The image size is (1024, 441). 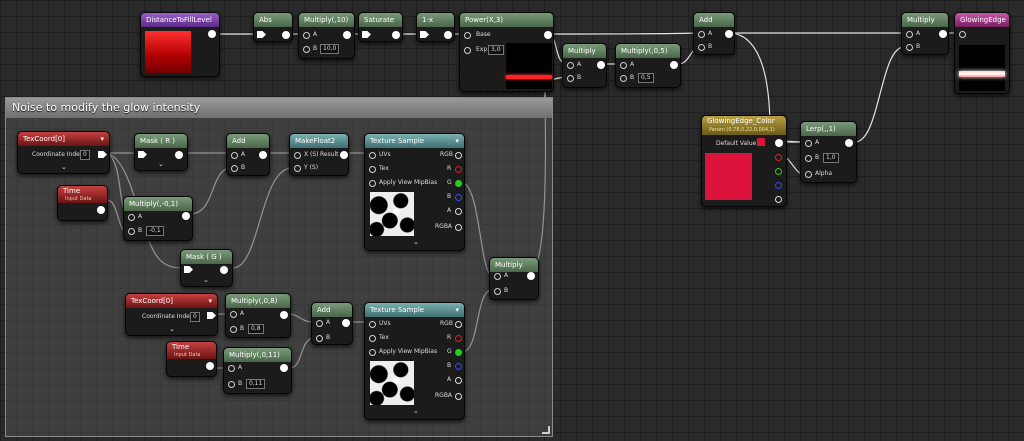 What do you see at coordinates (714, 33) in the screenshot?
I see `node-add-top: Add A B` at bounding box center [714, 33].